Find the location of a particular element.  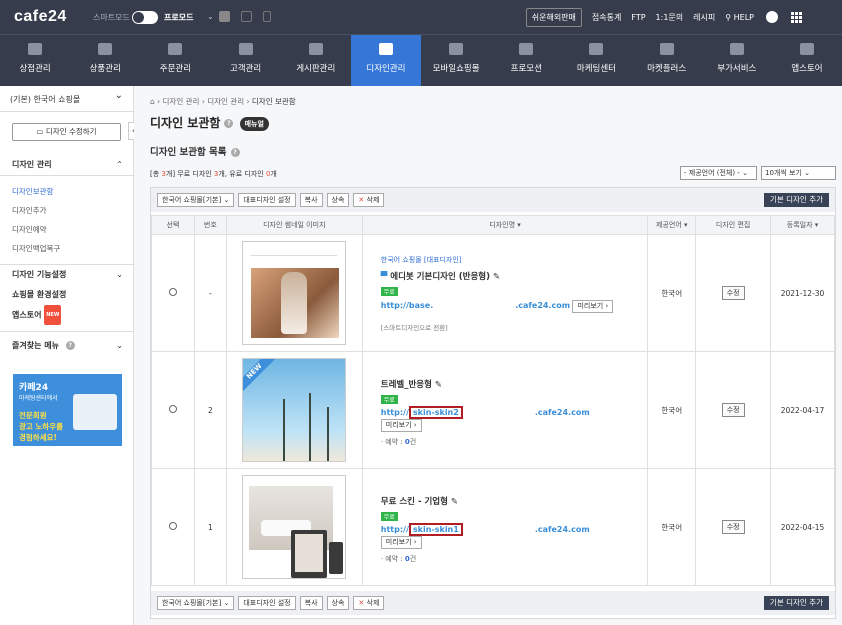

convert-note: [스마트디자인으로 전환] is located at coordinates (514, 327).